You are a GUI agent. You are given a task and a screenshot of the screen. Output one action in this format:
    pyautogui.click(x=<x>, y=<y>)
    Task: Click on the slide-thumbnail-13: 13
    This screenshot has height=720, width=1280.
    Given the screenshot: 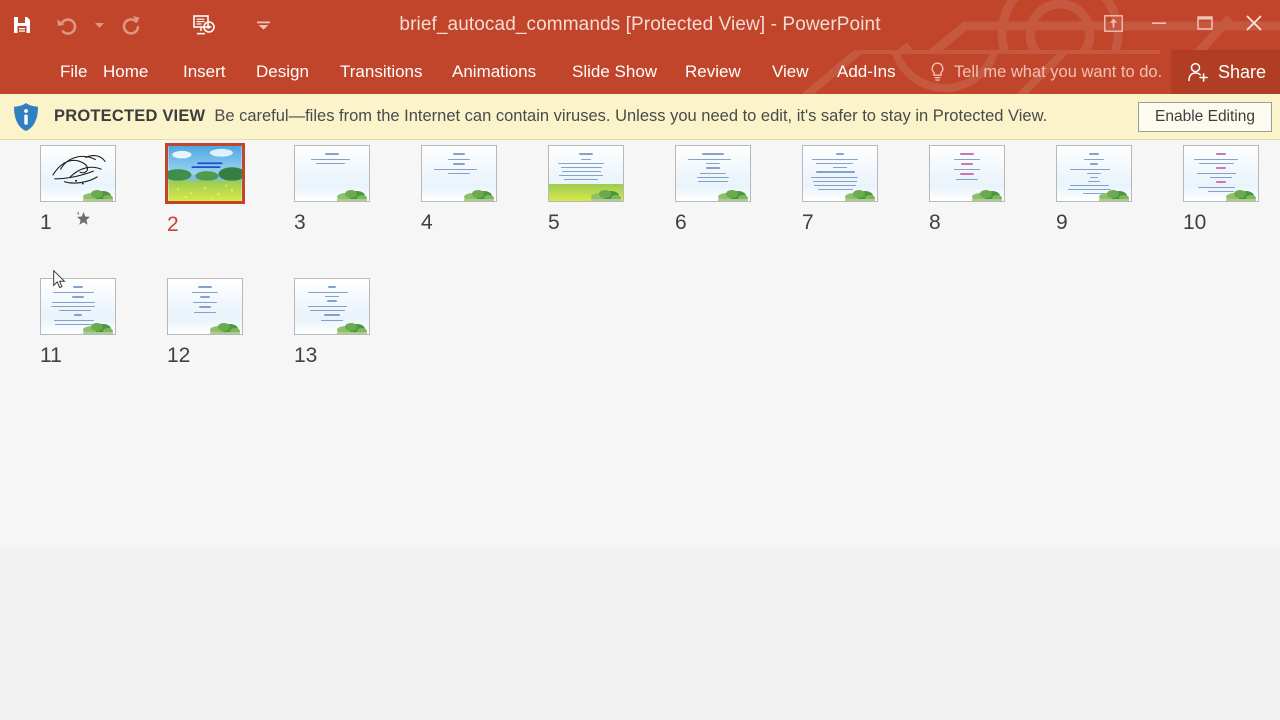 What is the action you would take?
    pyautogui.click(x=354, y=323)
    